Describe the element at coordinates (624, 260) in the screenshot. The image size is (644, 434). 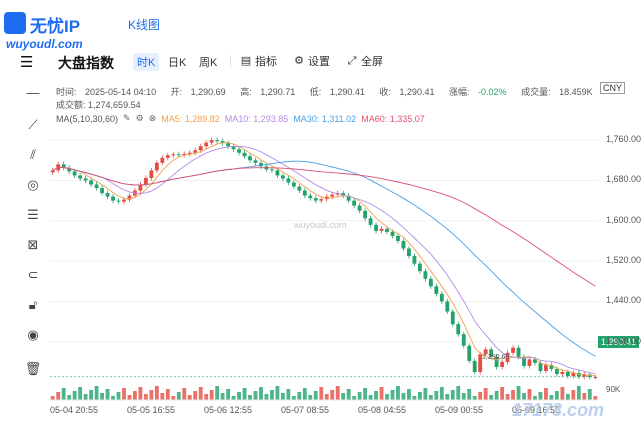
I see `y-tick-label: 1,520.00` at that location.